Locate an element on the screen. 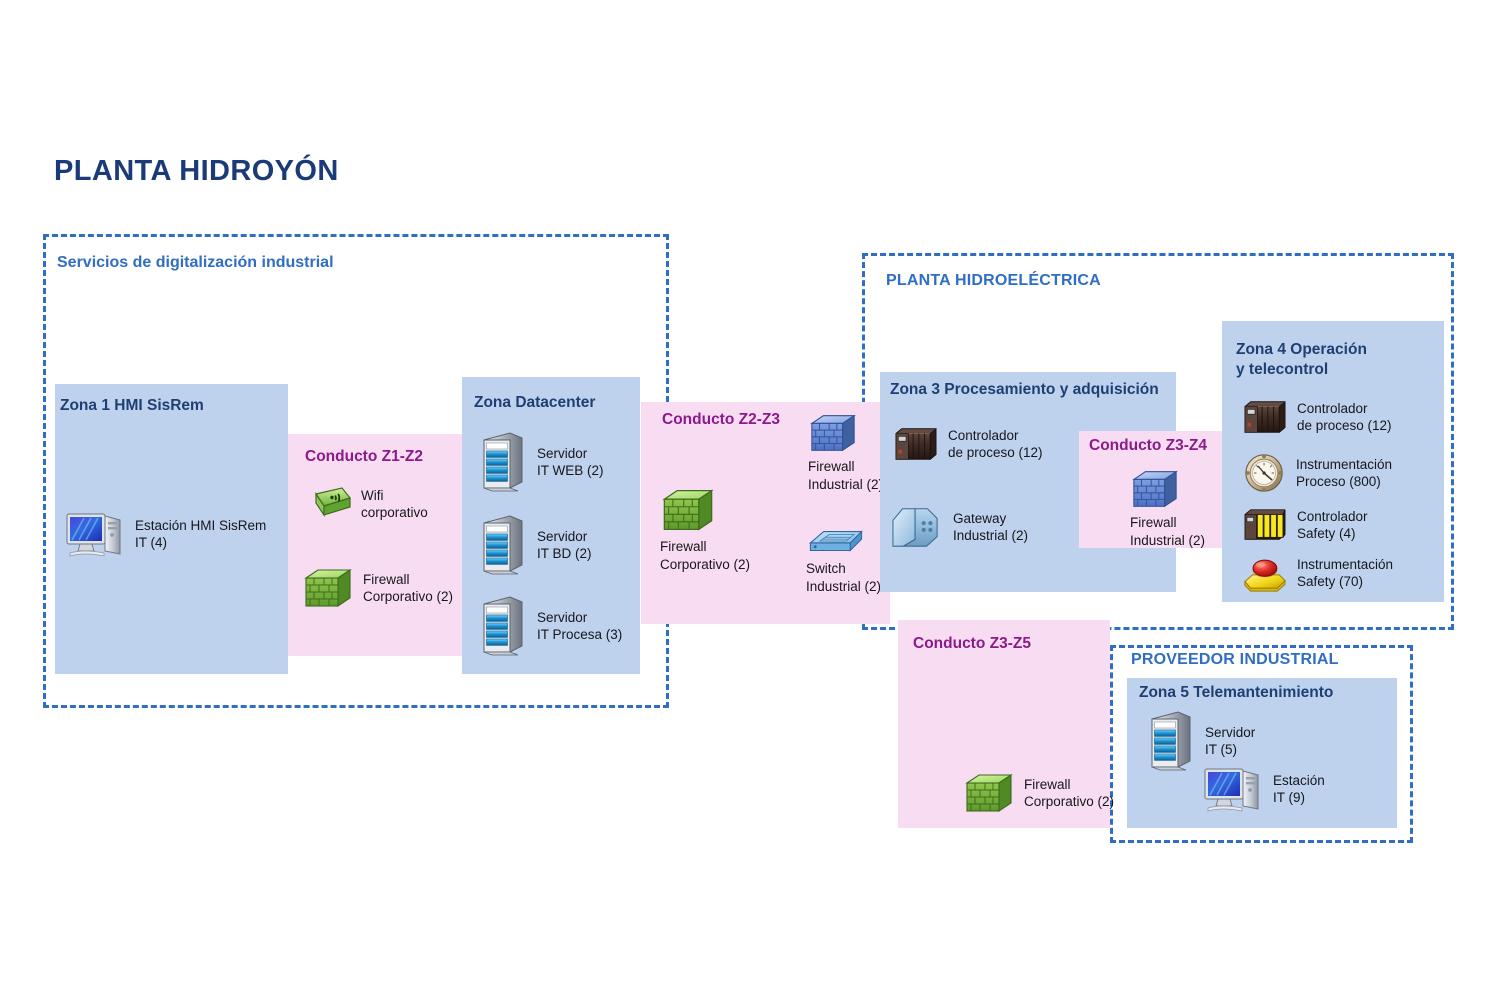  conduit-z3-z4-title: Conducto Z3-Z4 is located at coordinates (1148, 445).